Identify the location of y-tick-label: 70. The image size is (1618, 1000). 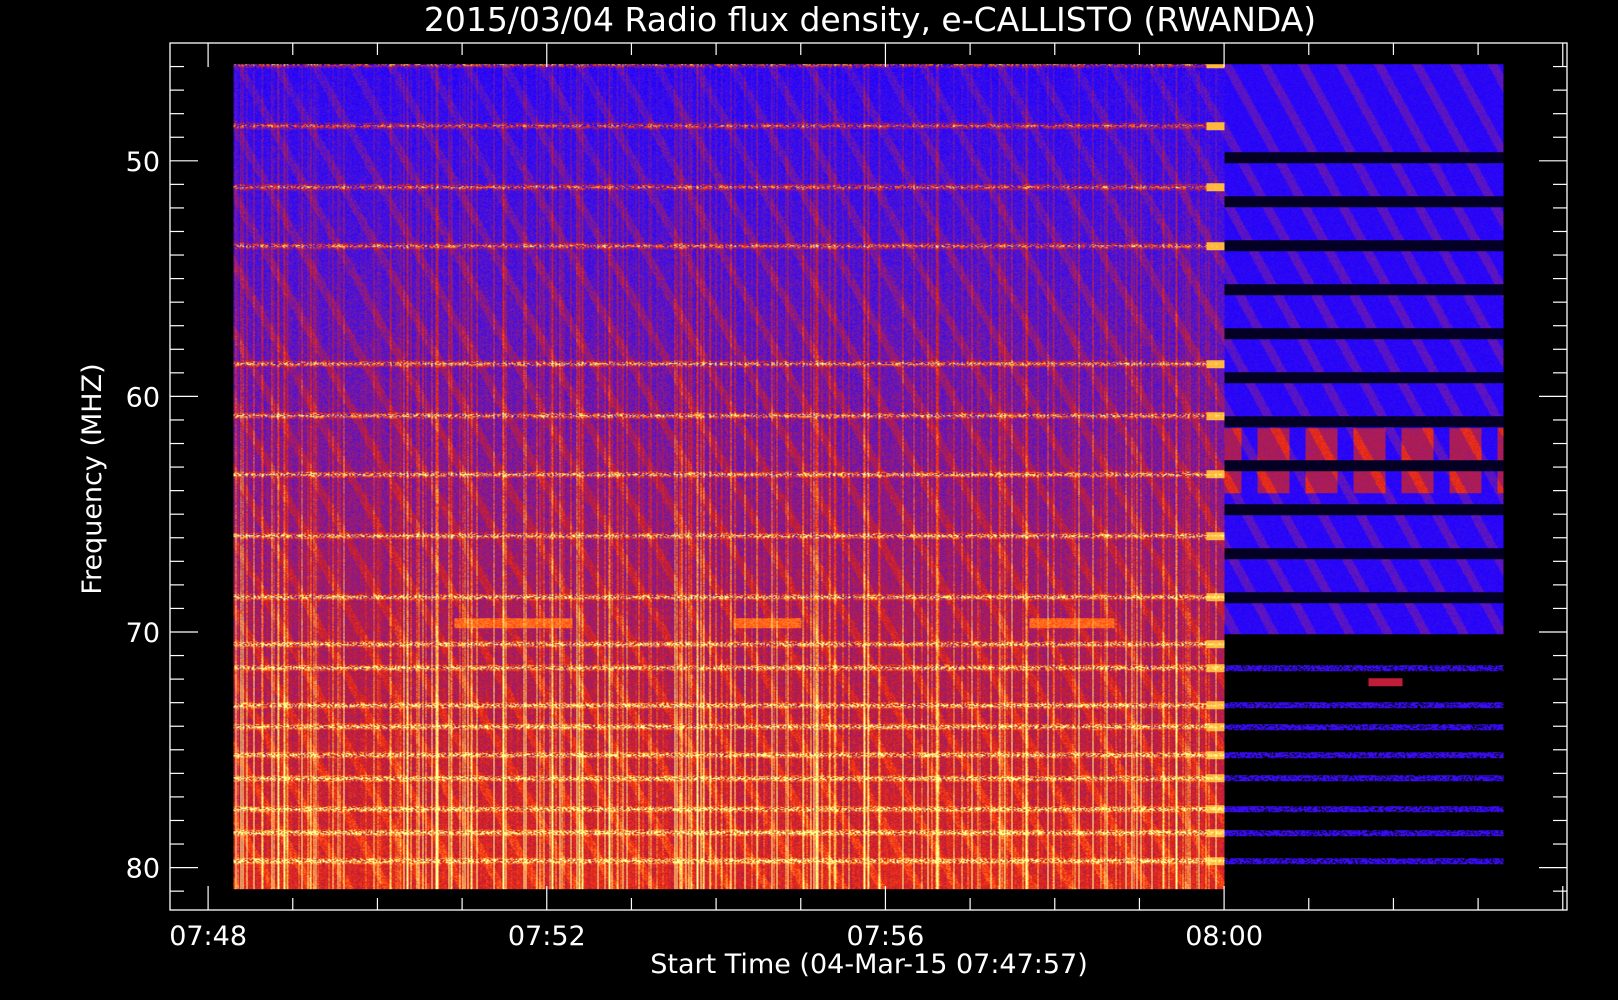
(143, 633).